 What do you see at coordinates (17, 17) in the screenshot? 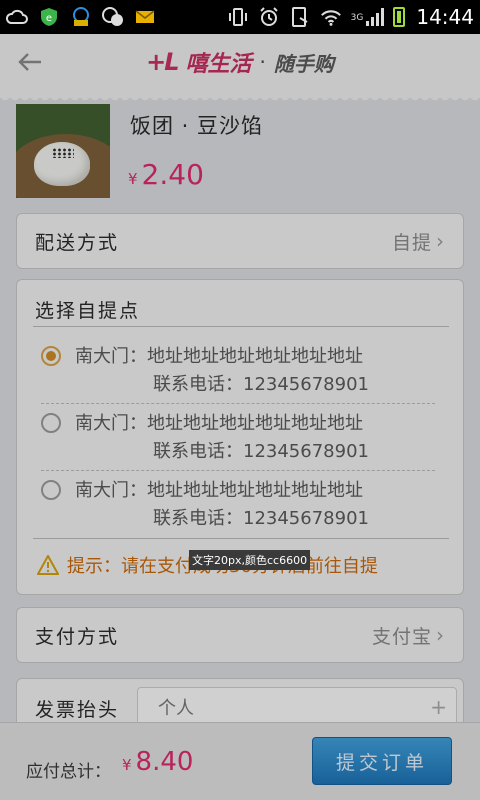
I see `cloud-icon` at bounding box center [17, 17].